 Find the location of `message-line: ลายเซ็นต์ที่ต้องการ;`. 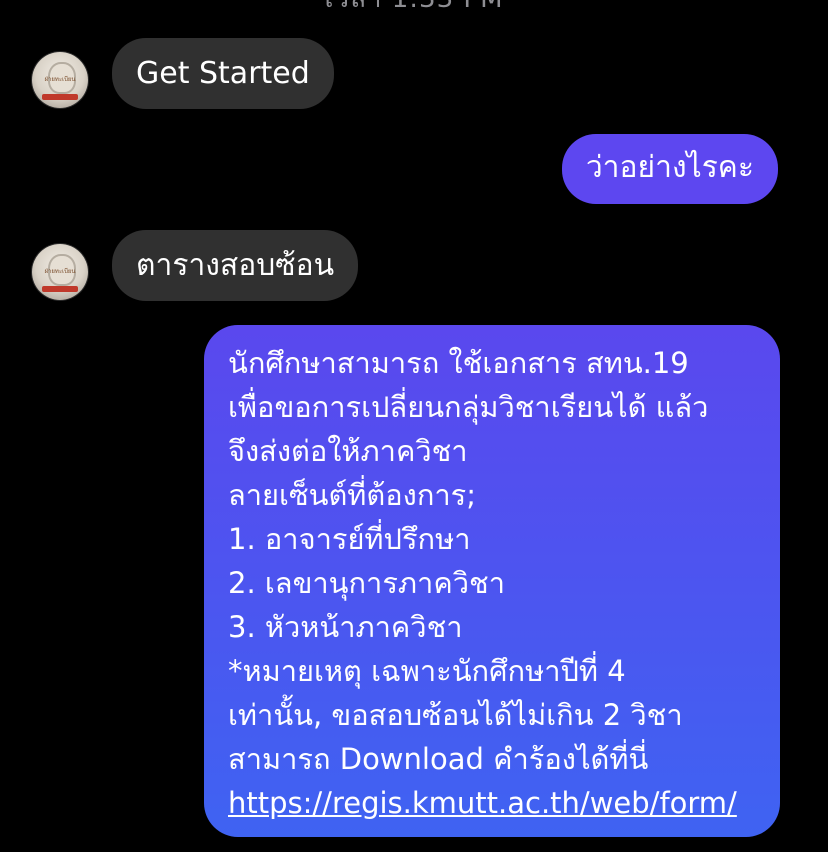

message-line: ลายเซ็นต์ที่ต้องการ; is located at coordinates (352, 495).